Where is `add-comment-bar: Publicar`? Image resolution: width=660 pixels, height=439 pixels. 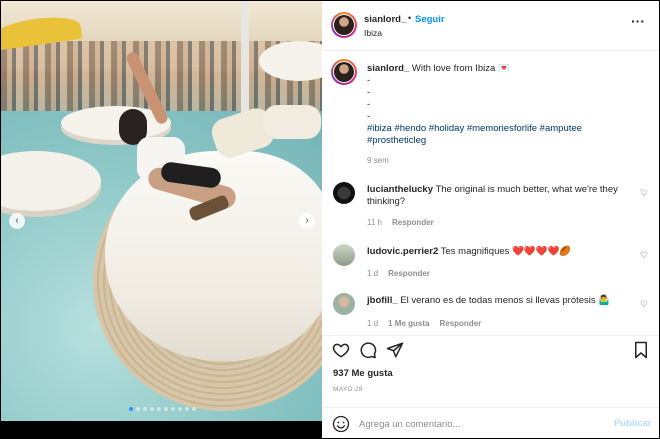
add-comment-bar: Publicar is located at coordinates (490, 422).